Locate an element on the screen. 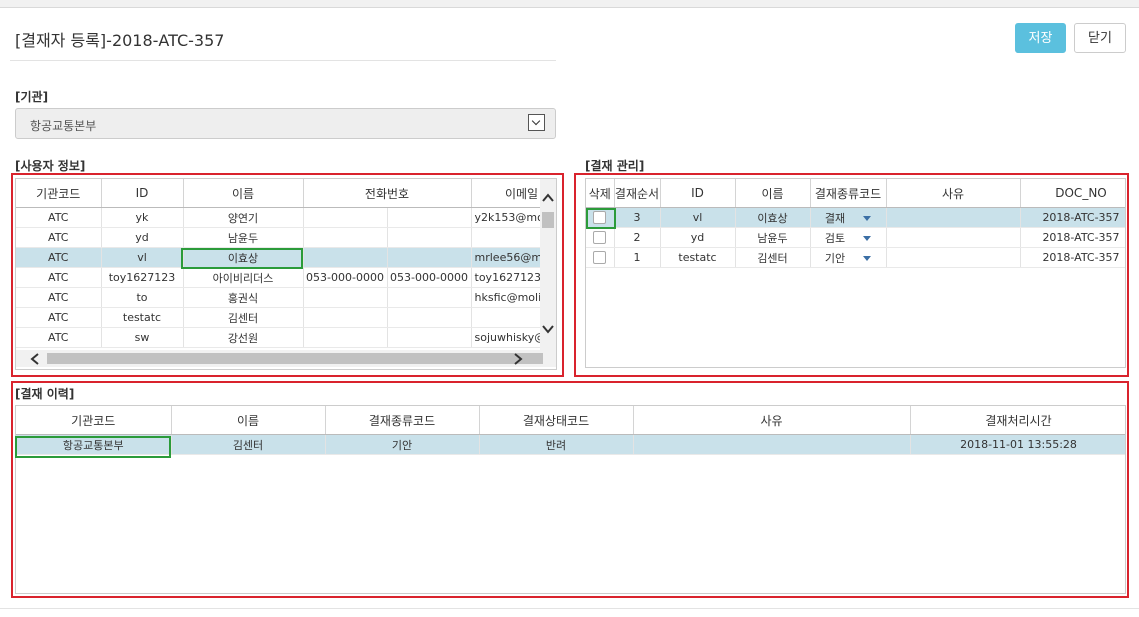 This screenshot has width=1139, height=617. table-row-selected: 항공교통본부 김센터 기안 반려 2018-11-01 13:55:28 is located at coordinates (570, 444).